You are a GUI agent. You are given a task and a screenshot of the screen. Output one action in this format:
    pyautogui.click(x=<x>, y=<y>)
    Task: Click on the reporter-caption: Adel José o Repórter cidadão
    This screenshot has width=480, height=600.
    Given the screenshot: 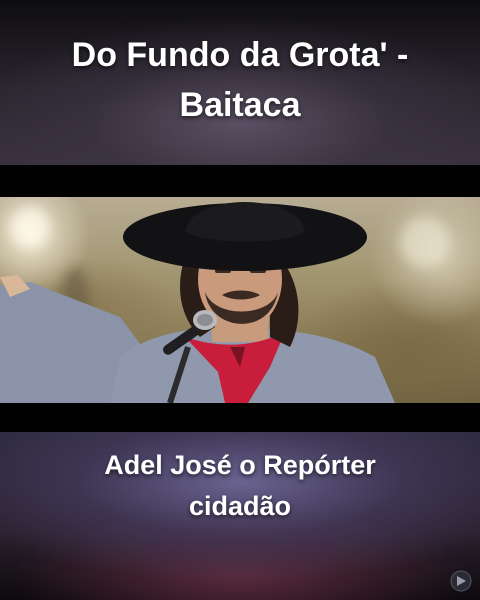 What is the action you would take?
    pyautogui.click(x=240, y=486)
    